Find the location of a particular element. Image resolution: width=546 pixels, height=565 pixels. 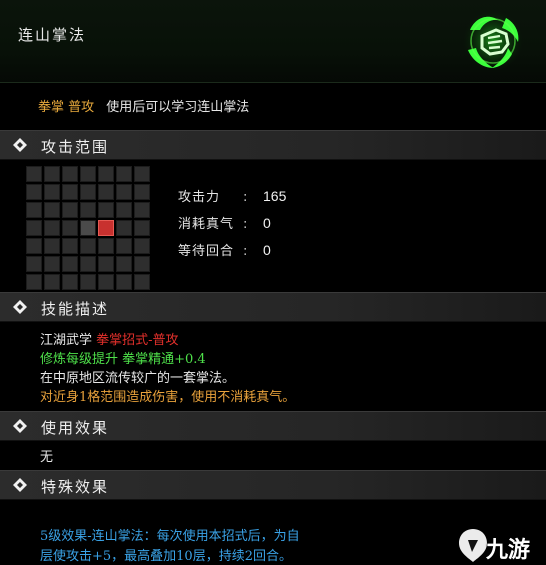

skill-learn-text: 使用后可以学习连山掌法 is located at coordinates (178, 107).